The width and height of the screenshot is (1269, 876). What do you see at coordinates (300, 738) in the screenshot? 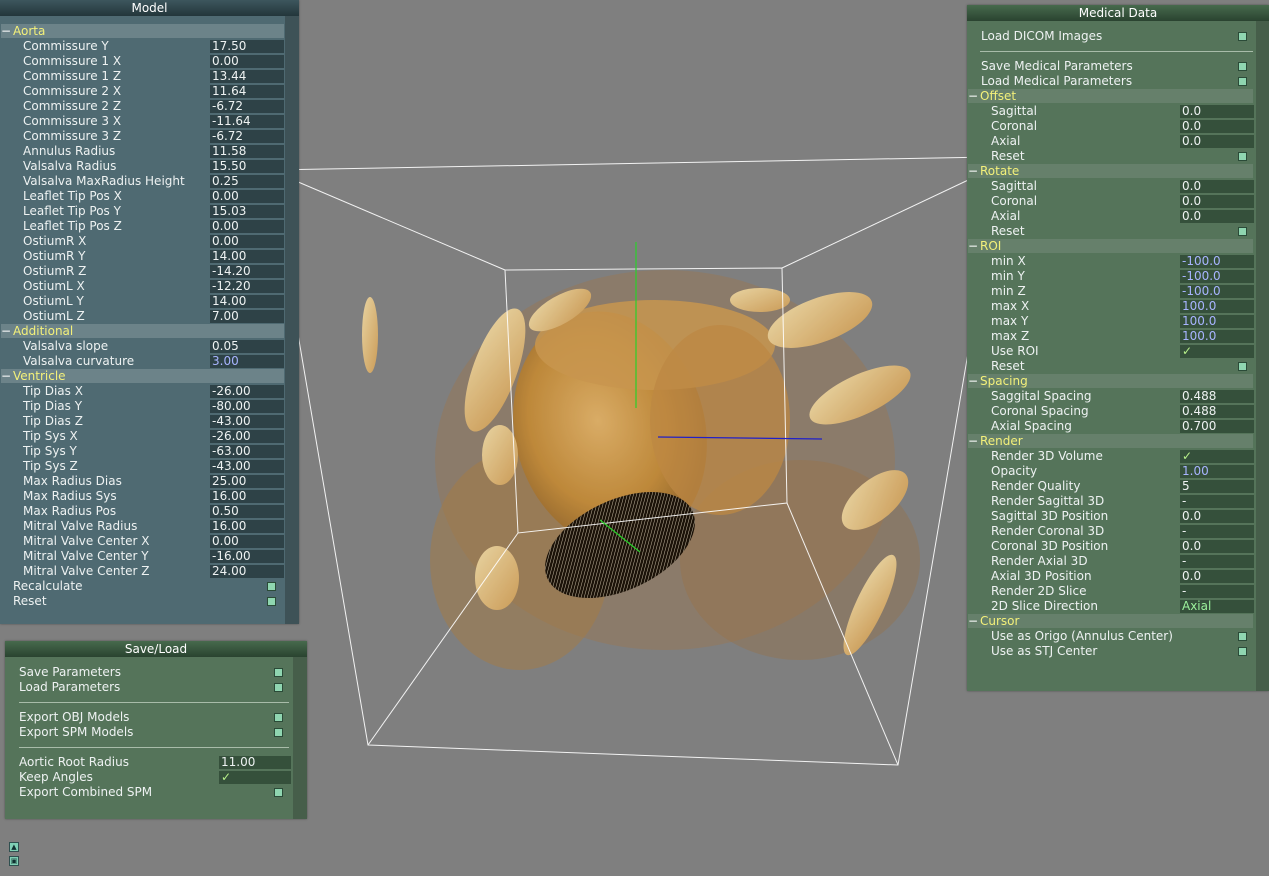
I see `saveload-scrollbar` at bounding box center [300, 738].